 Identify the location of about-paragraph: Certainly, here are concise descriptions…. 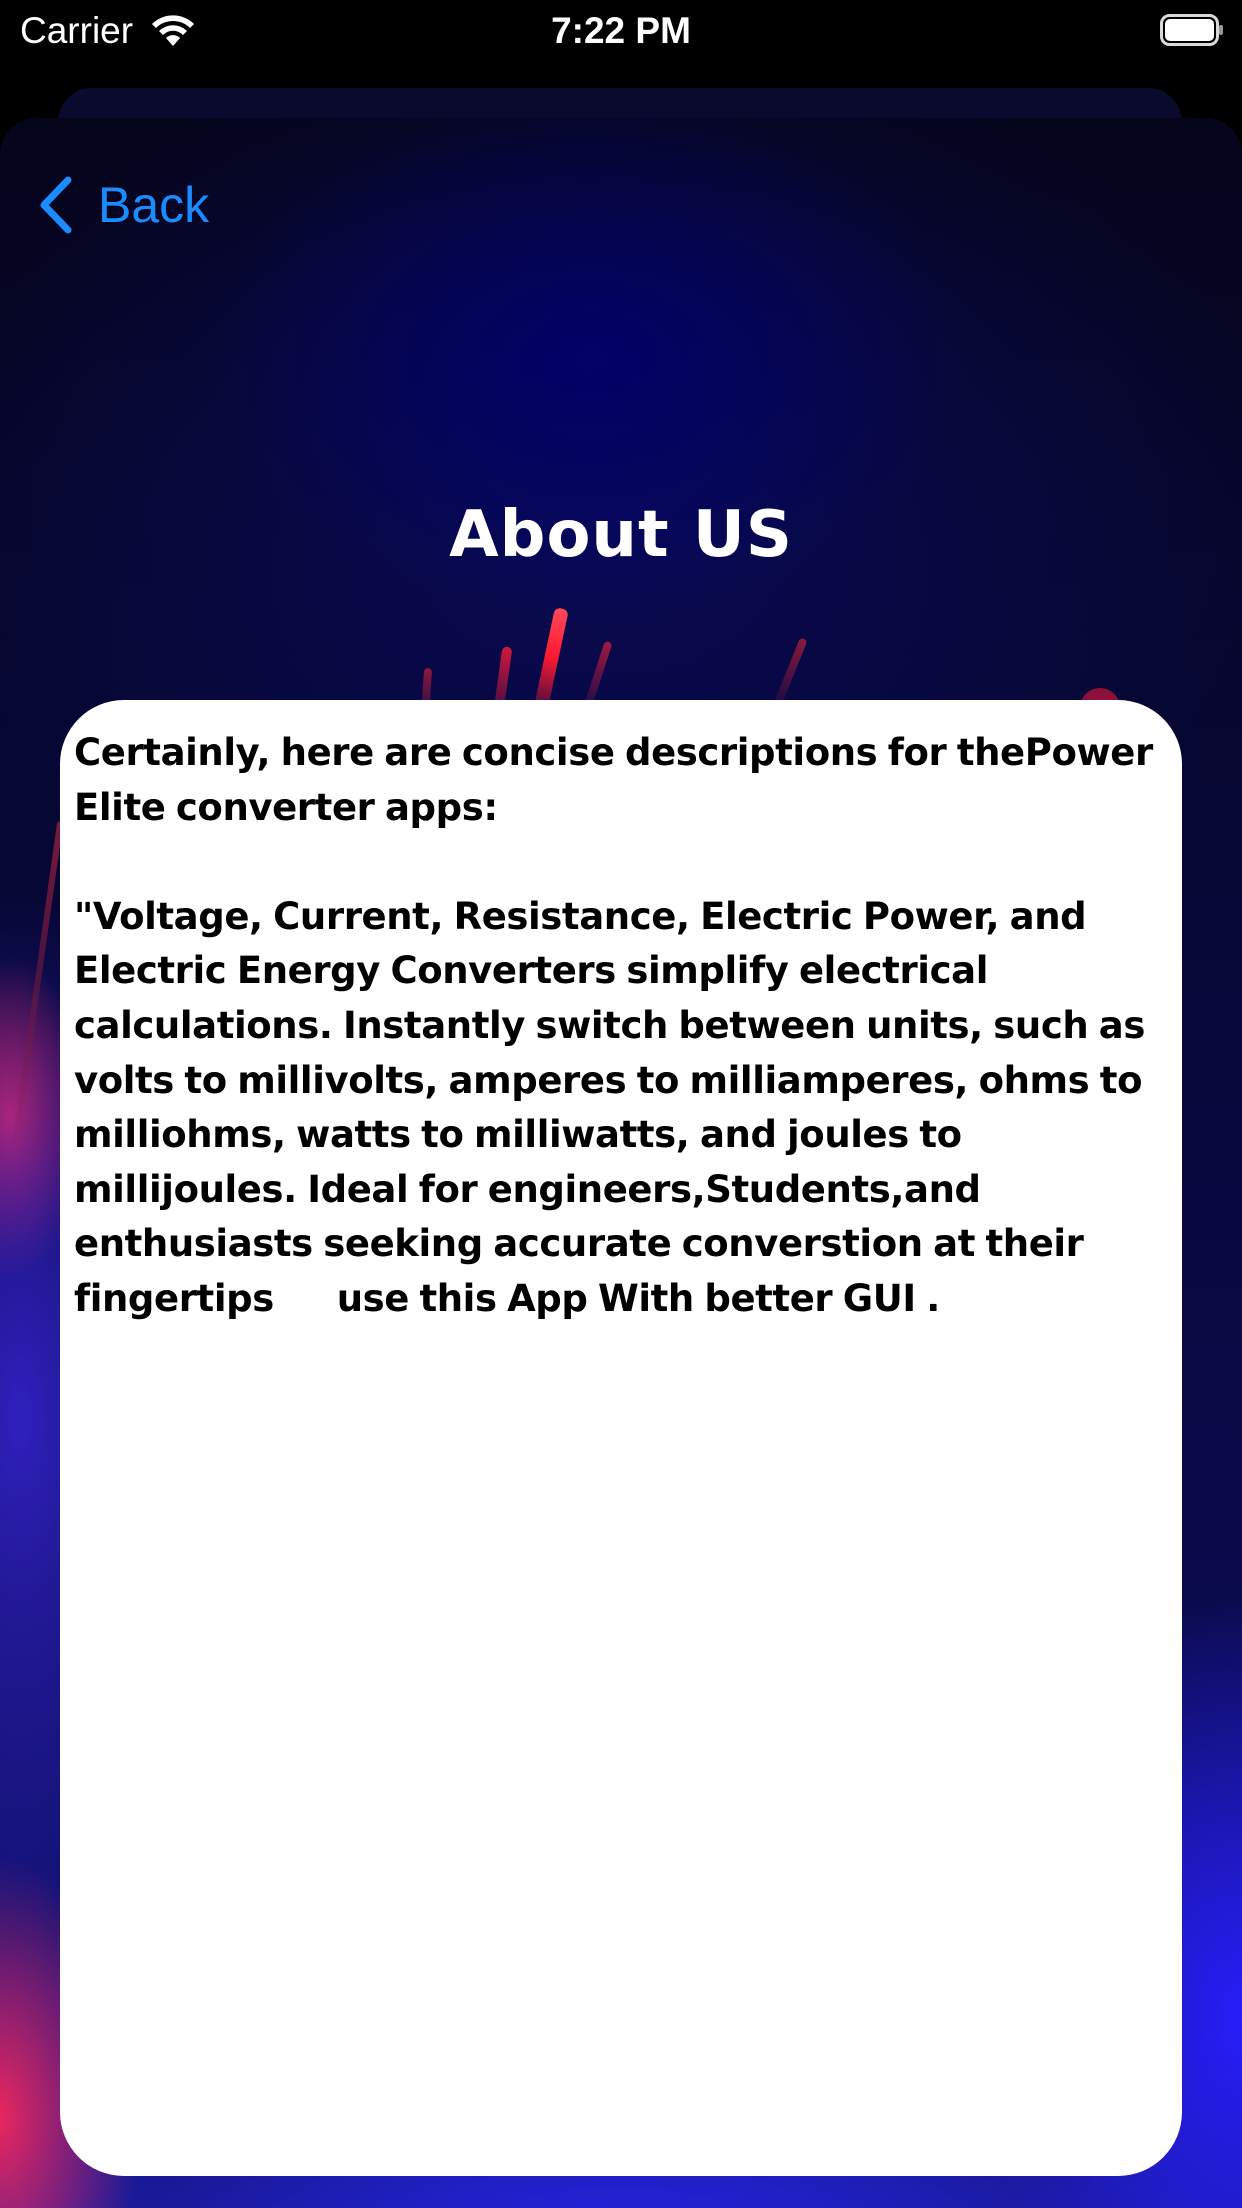
(619, 780).